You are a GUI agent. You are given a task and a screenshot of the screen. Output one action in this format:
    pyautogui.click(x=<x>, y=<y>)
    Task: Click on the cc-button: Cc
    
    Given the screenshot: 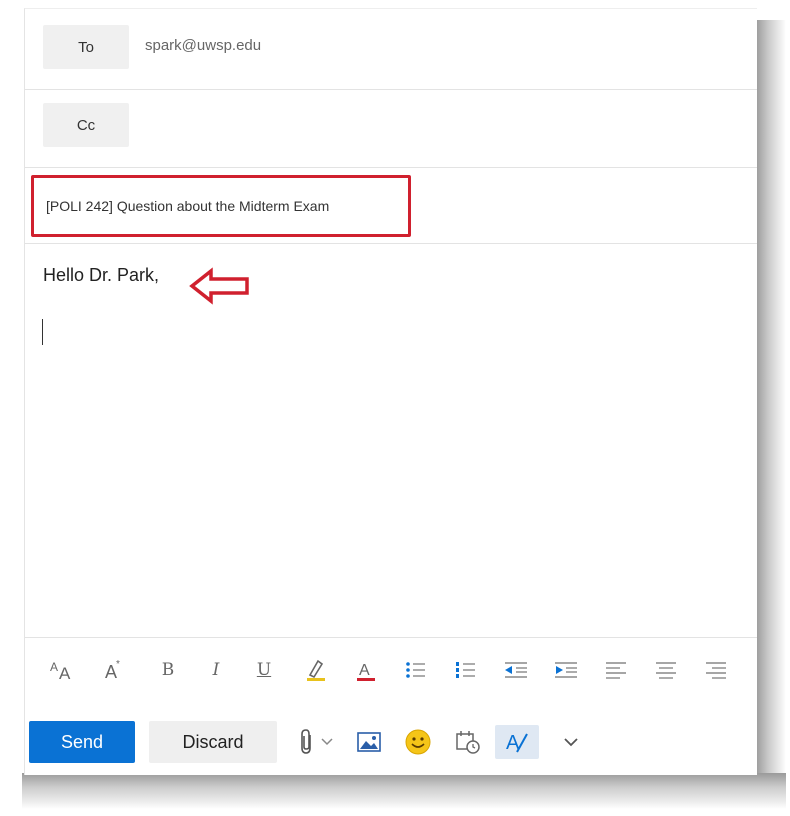 What is the action you would take?
    pyautogui.click(x=86, y=125)
    